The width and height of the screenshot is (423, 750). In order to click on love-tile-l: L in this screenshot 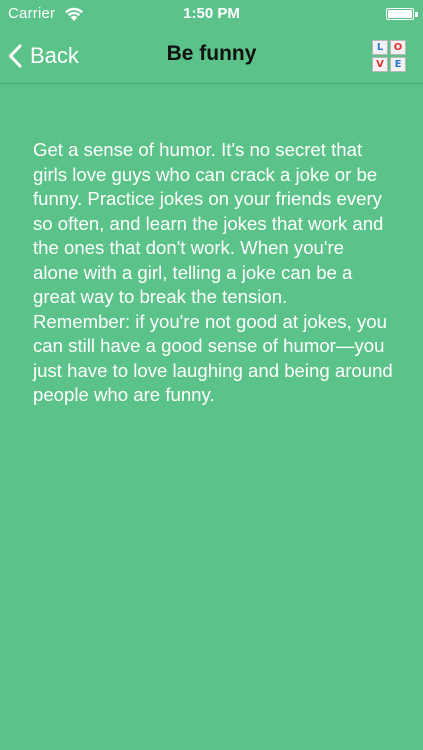, I will do `click(380, 47)`.